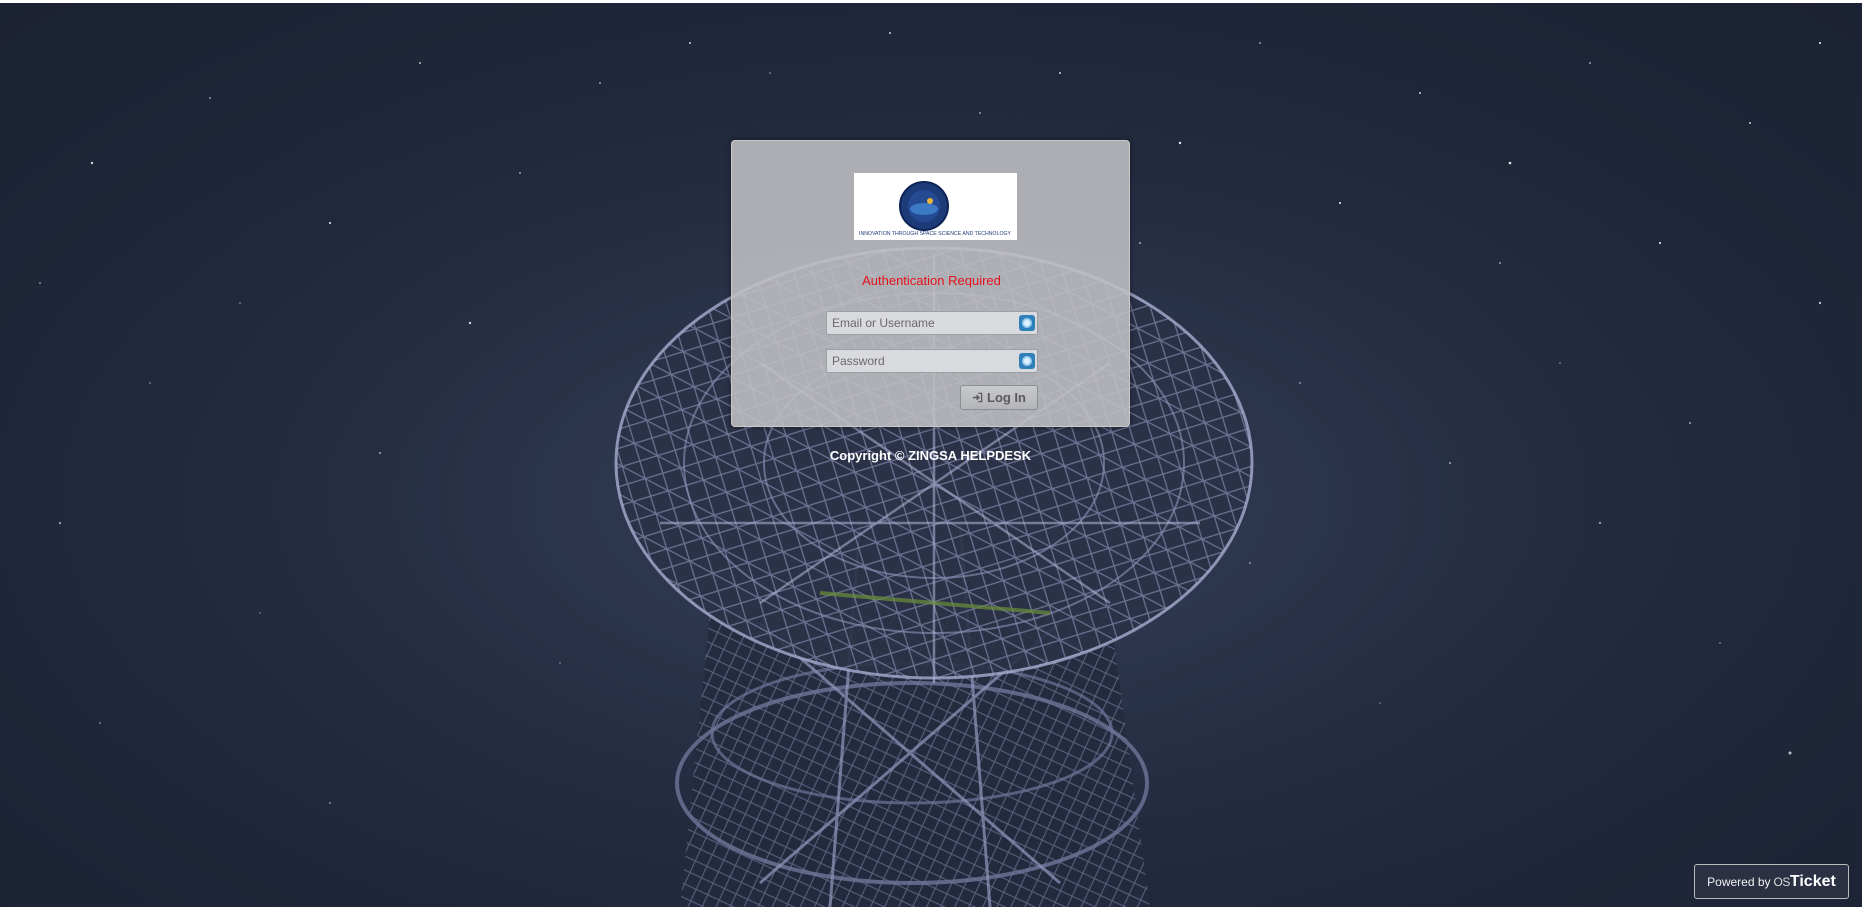 Image resolution: width=1862 pixels, height=907 pixels. What do you see at coordinates (931, 280) in the screenshot?
I see `auth-required-message: Authentication Required` at bounding box center [931, 280].